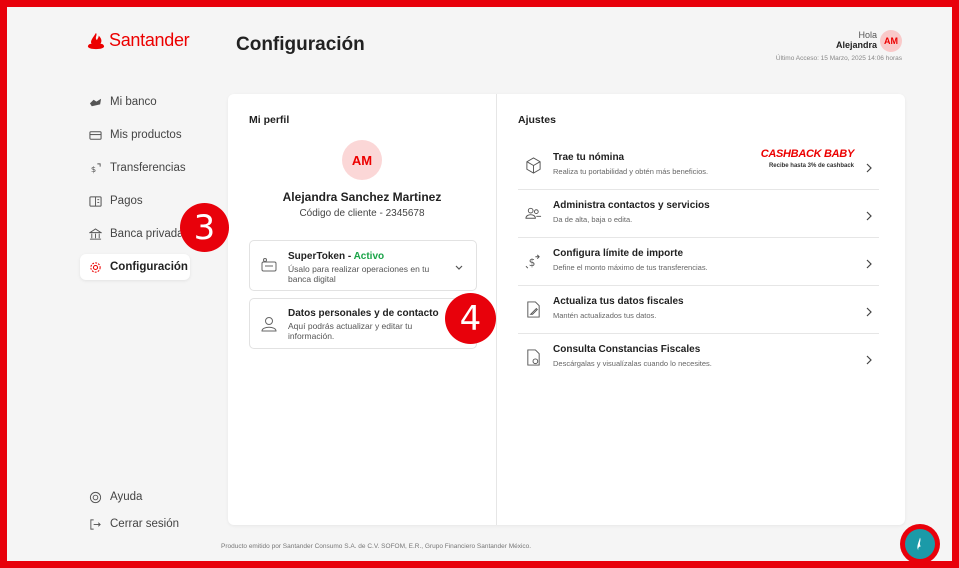  Describe the element at coordinates (148, 168) in the screenshot. I see `sidebar-item-label: Transferencias` at that location.